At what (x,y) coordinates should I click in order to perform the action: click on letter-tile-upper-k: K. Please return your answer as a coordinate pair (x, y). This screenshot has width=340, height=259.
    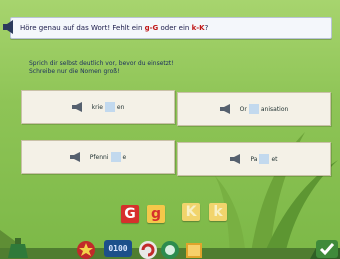
    Looking at the image, I should click on (191, 212).